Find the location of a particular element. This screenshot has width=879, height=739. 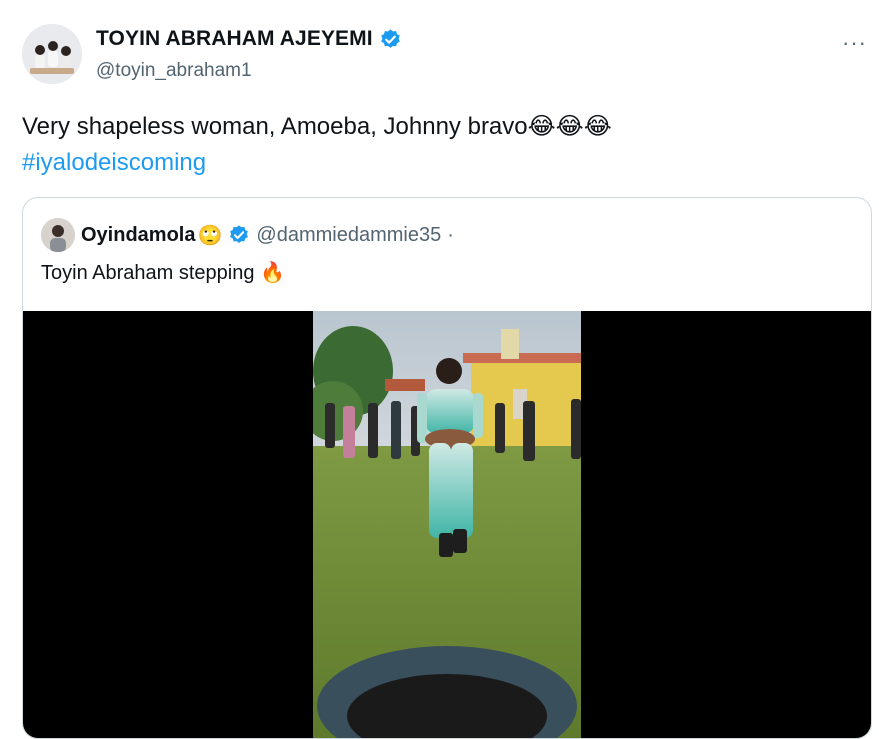

hashtag-link: #iyalodeiscoming is located at coordinates (432, 163).